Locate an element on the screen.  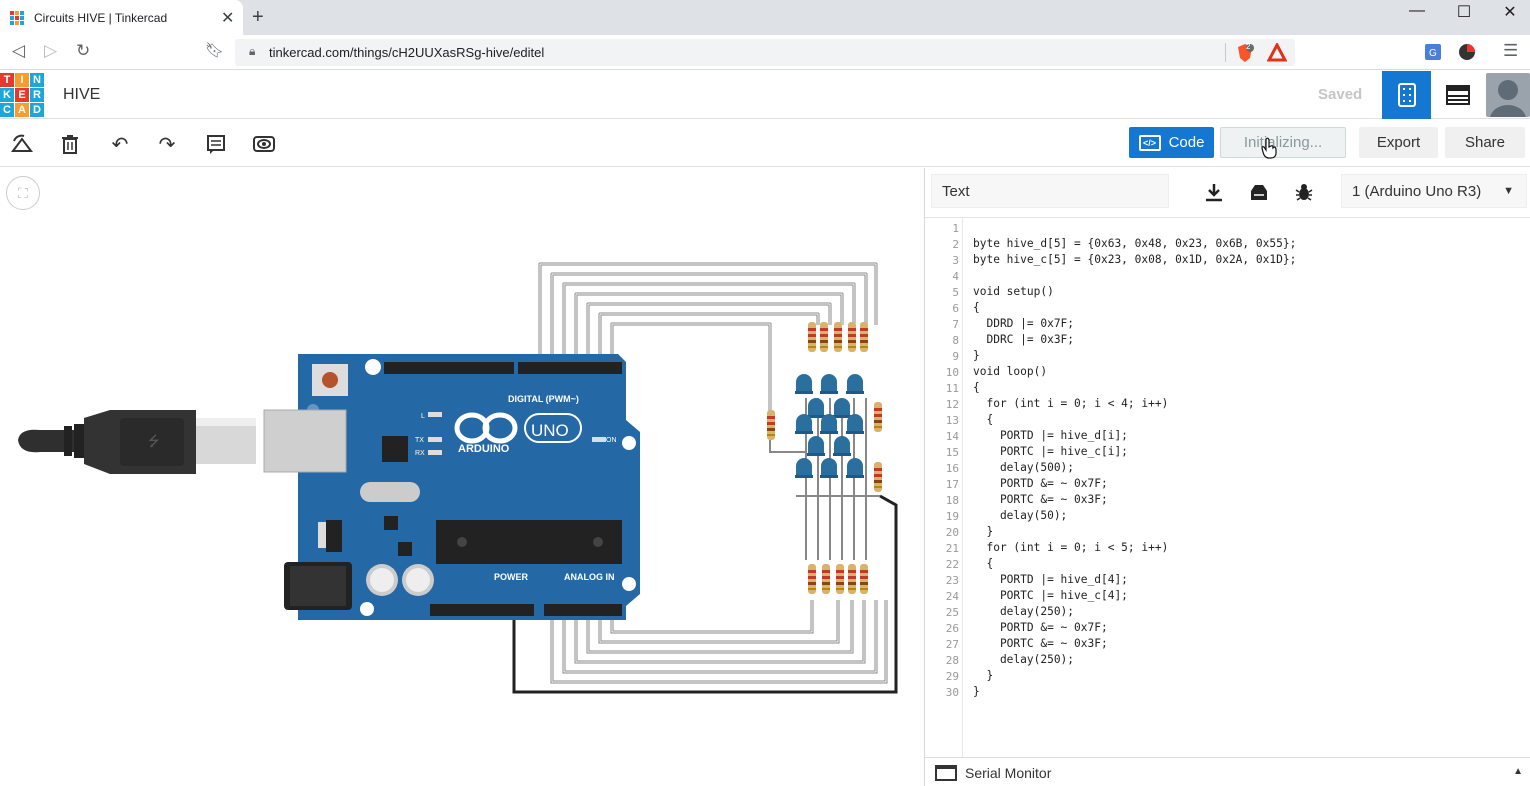
reload-icon: ↻ is located at coordinates (83, 51).